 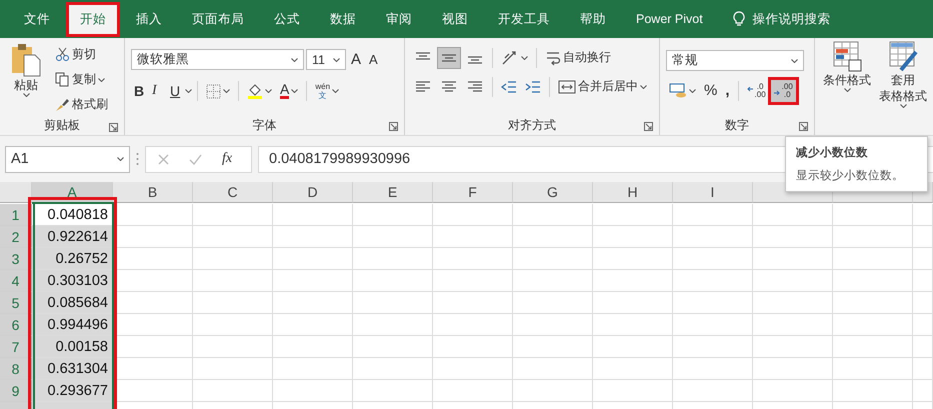 I want to click on comma-style-button: ,, so click(x=727, y=90).